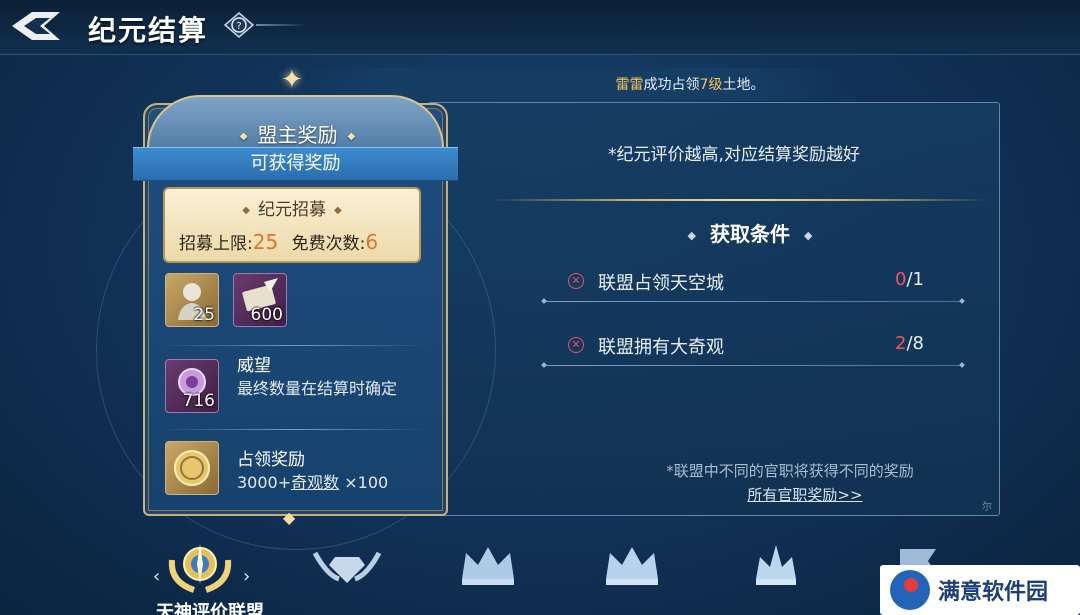 Image resolution: width=1080 pixels, height=615 pixels. What do you see at coordinates (711, 85) in the screenshot?
I see `banner-level: 7级` at bounding box center [711, 85].